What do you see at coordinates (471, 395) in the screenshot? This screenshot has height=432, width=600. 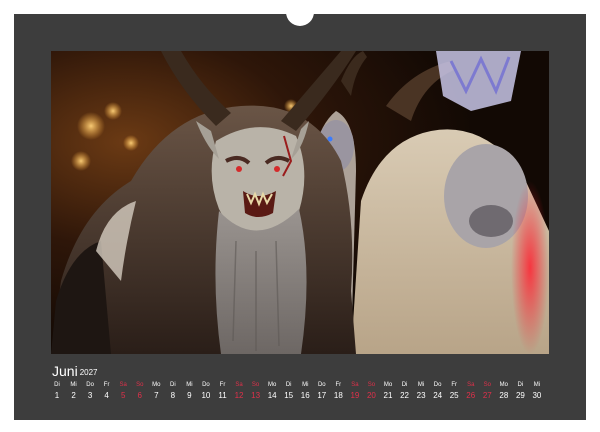 I see `day-number: 26` at bounding box center [471, 395].